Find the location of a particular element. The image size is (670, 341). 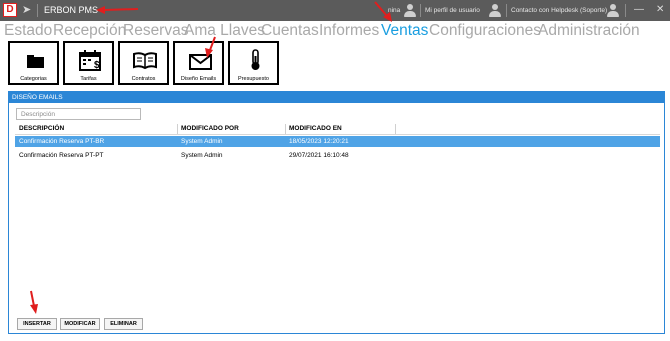

thermometer-icon is located at coordinates (255, 59).